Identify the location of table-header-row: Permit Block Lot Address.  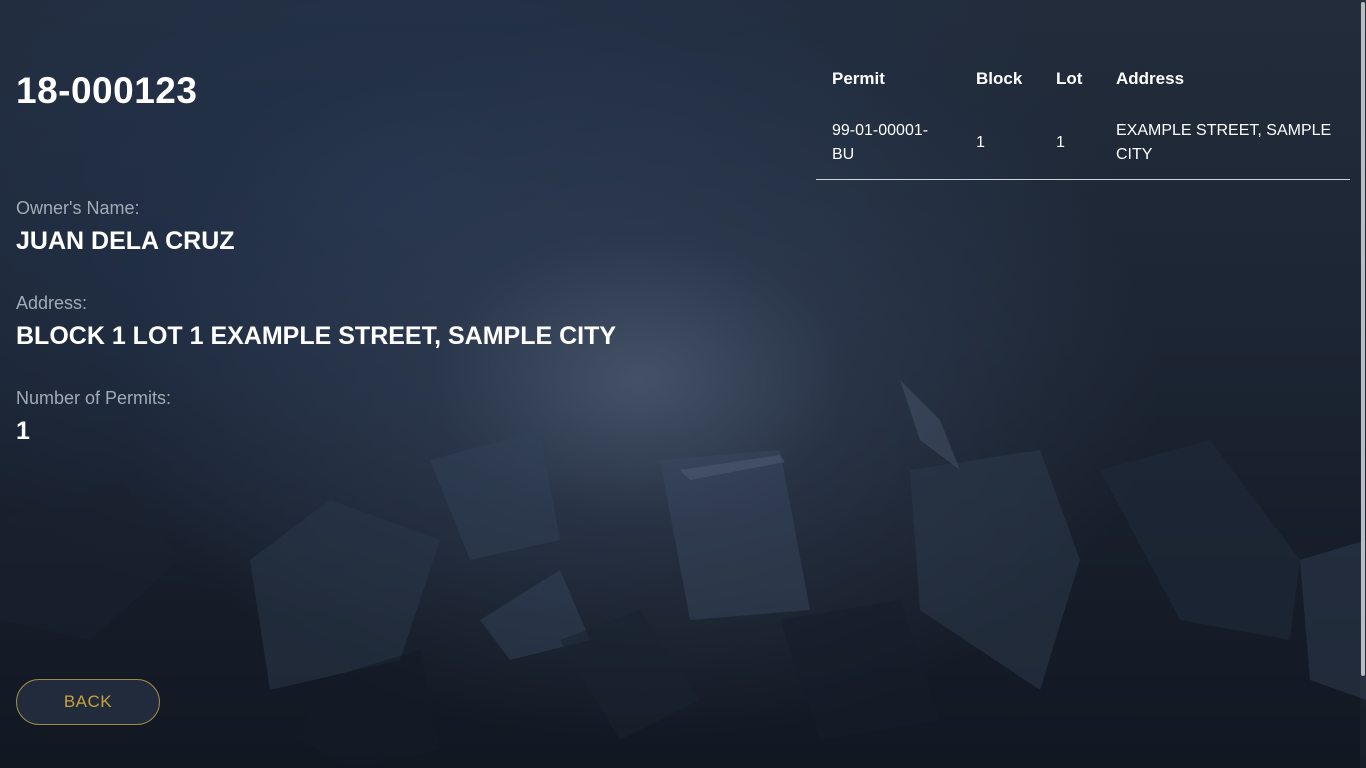
(1083, 79).